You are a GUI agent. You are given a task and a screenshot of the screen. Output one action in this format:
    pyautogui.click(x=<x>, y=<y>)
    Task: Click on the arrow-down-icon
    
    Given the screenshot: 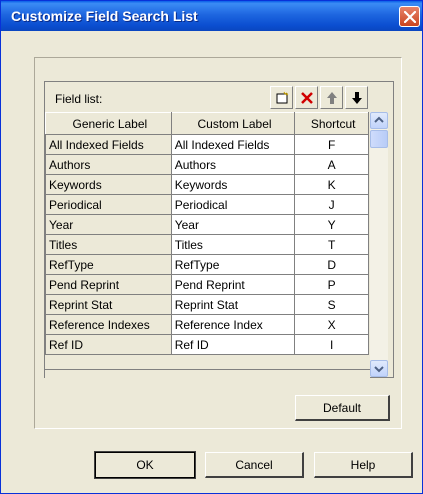 What is the action you would take?
    pyautogui.click(x=357, y=98)
    